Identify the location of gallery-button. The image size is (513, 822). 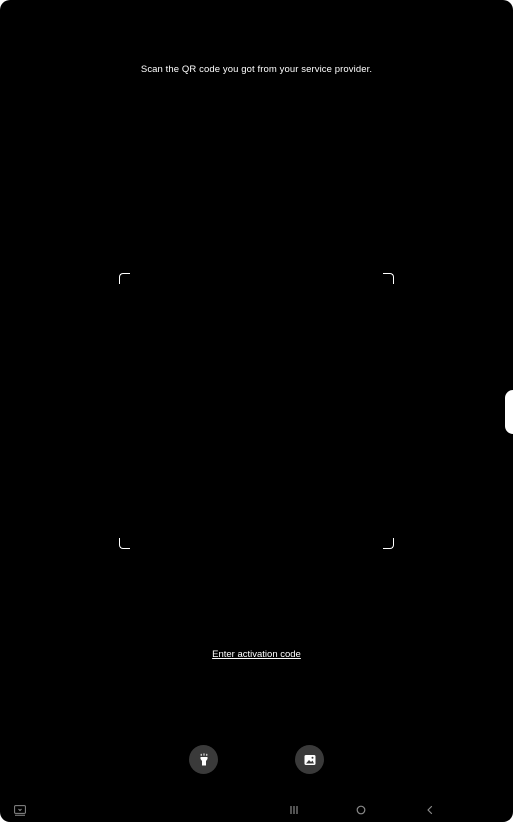
(309, 759).